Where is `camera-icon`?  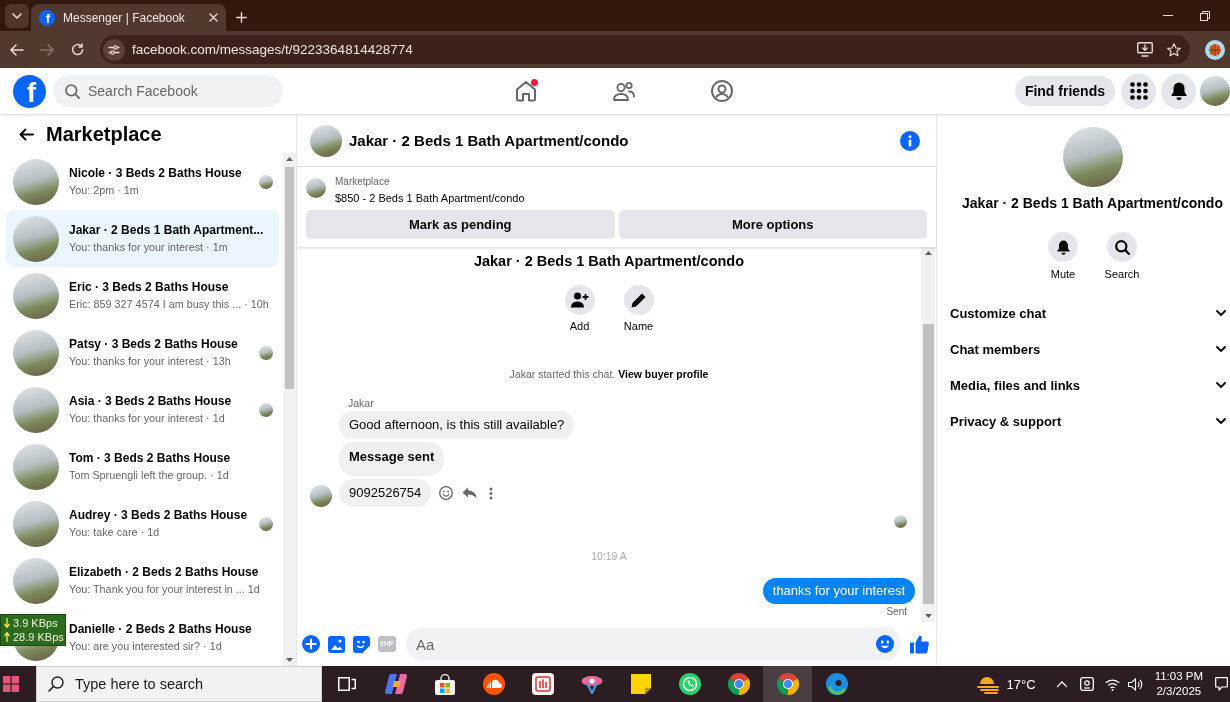 camera-icon is located at coordinates (1086, 684).